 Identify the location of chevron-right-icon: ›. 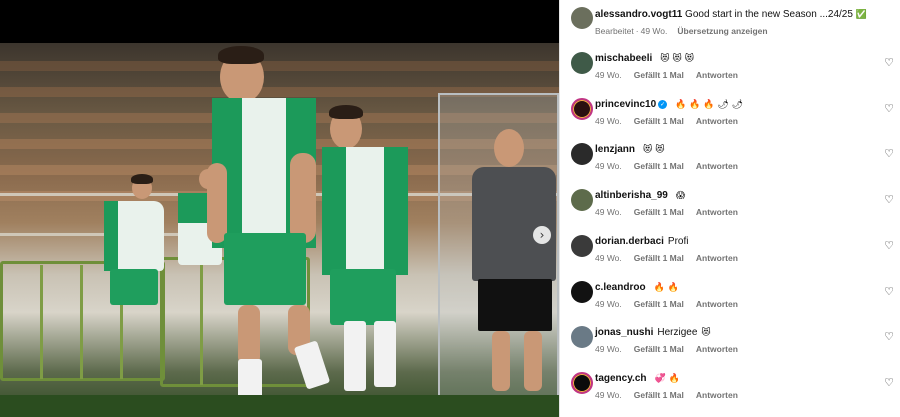
(542, 235).